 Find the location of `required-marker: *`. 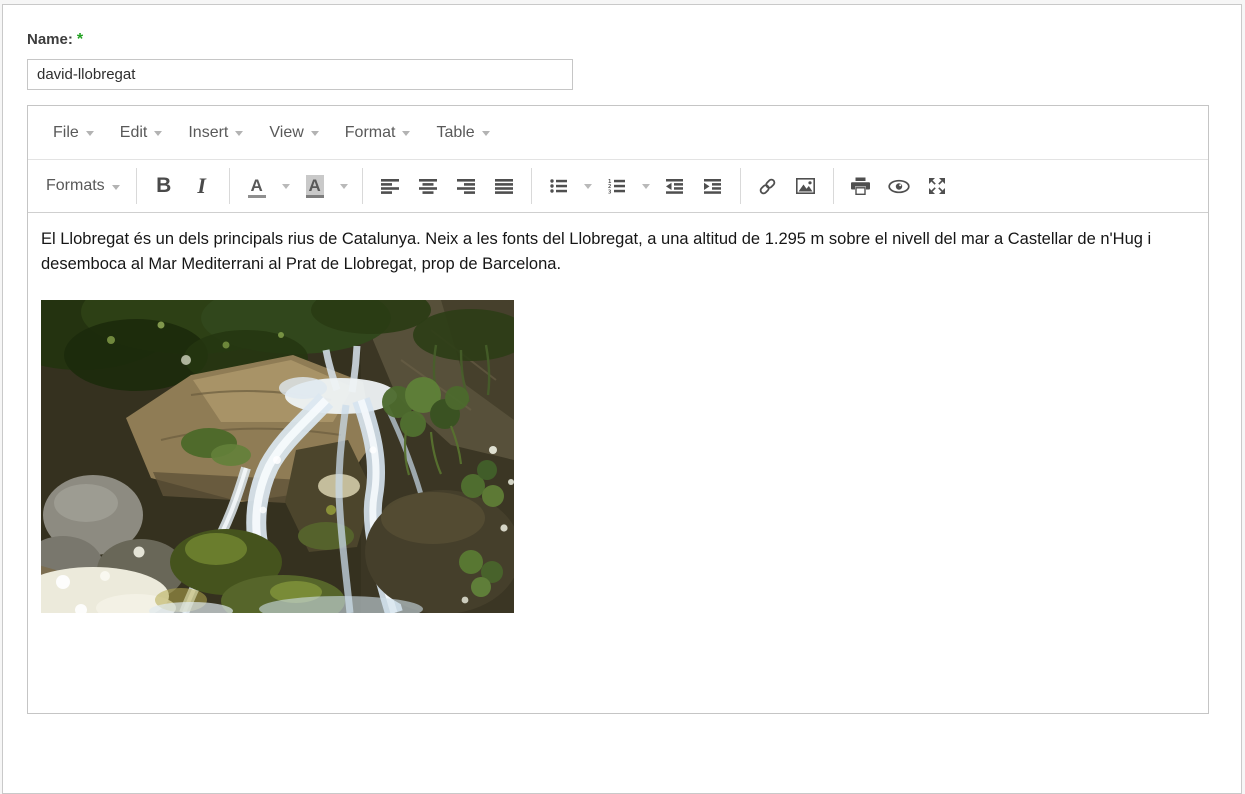

required-marker: * is located at coordinates (80, 39).